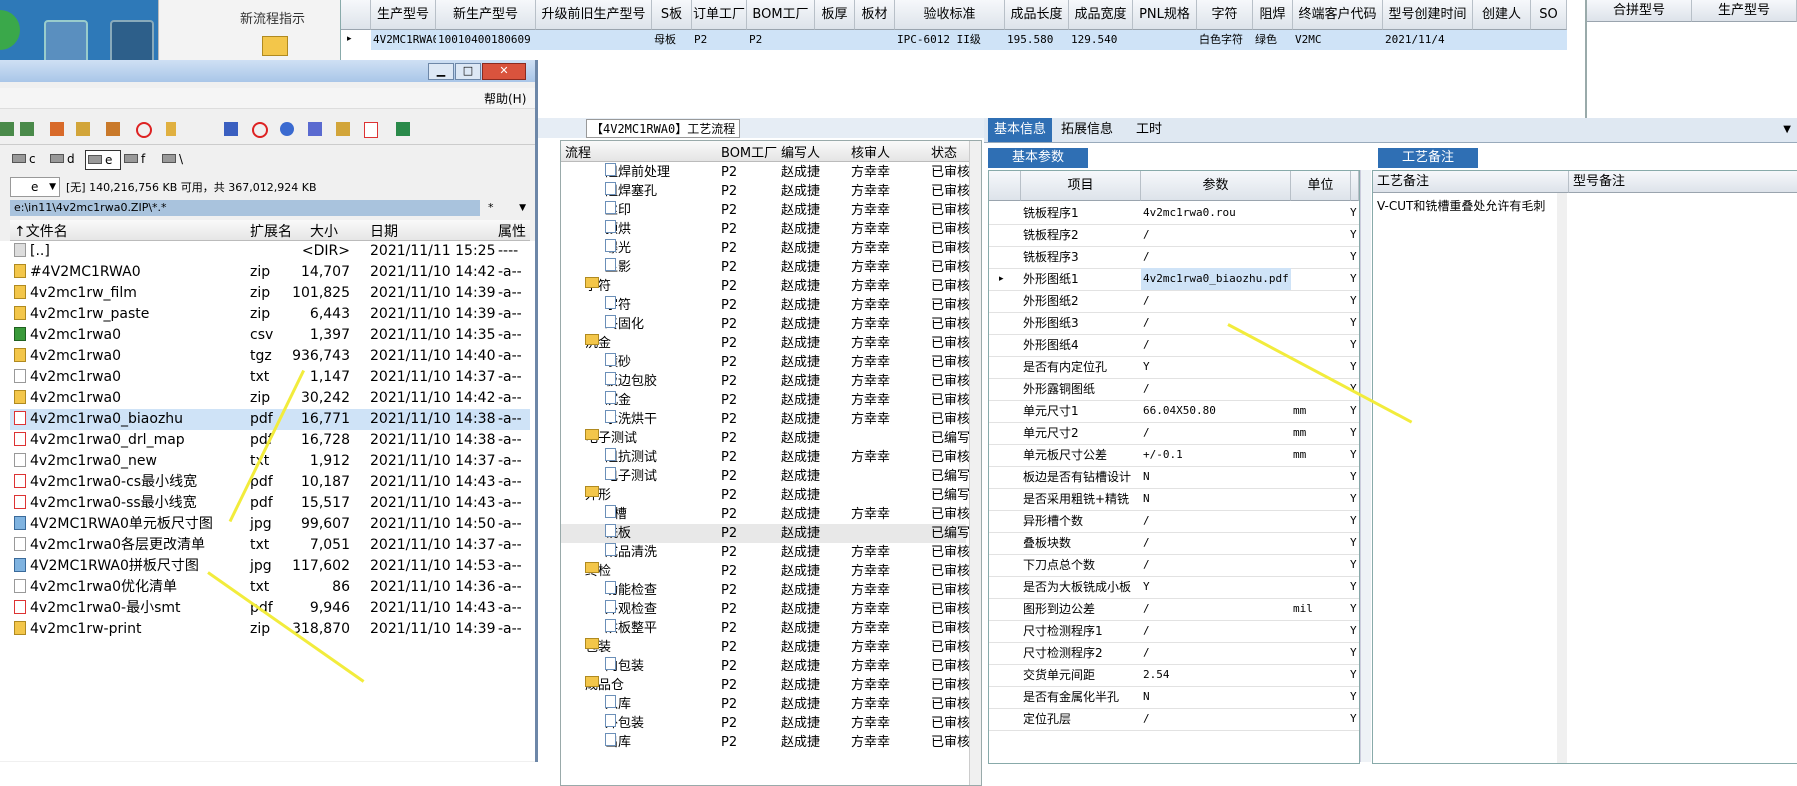 This screenshot has height=786, width=1797. Describe the element at coordinates (1174, 455) in the screenshot. I see `param-row: 单元板尺寸公差 +/-0.1 mm Y` at that location.